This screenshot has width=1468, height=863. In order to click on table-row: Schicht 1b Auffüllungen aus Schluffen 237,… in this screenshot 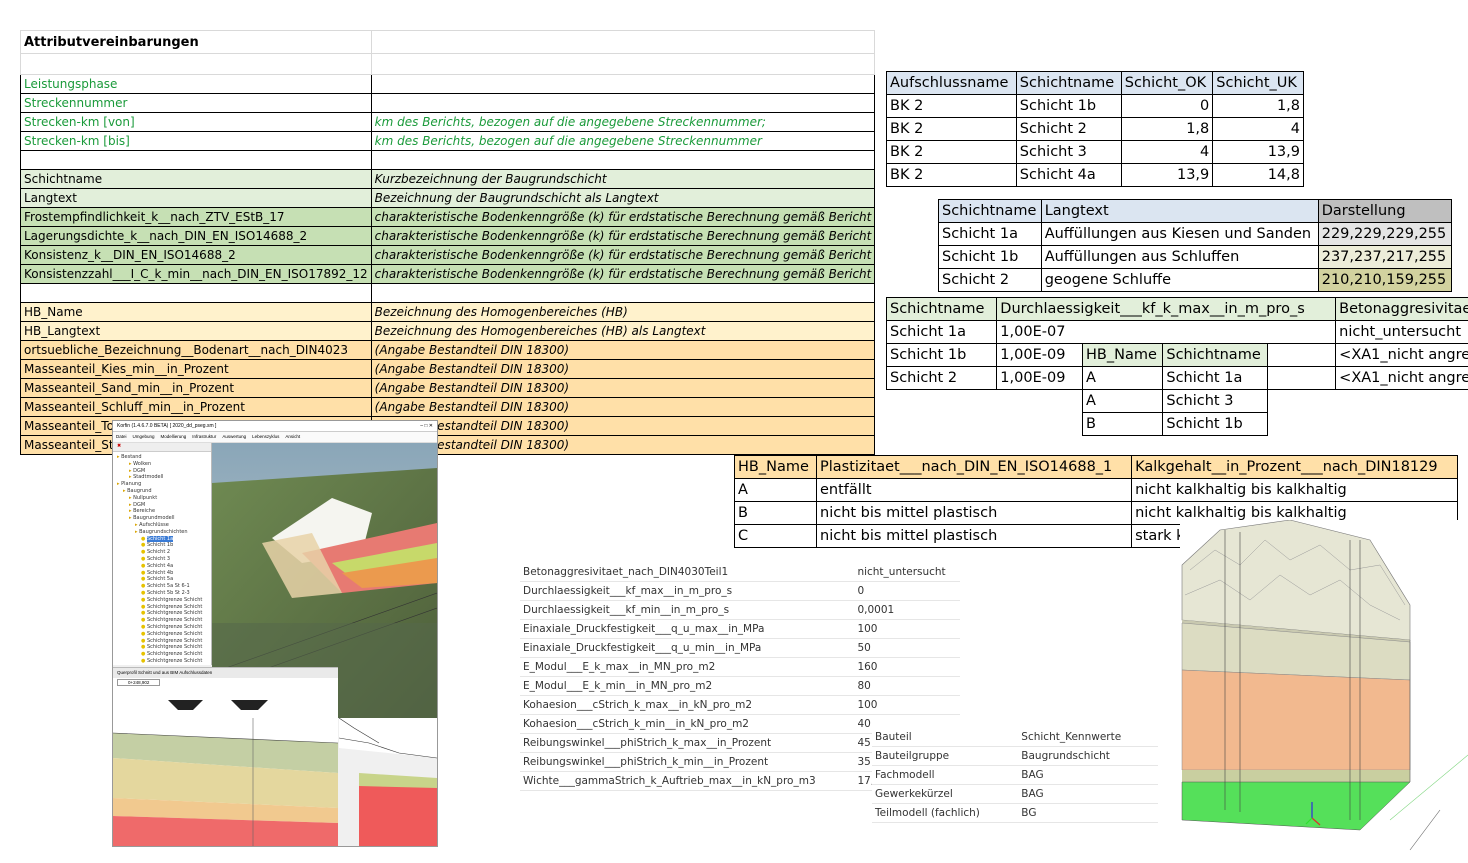, I will do `click(1195, 257)`.